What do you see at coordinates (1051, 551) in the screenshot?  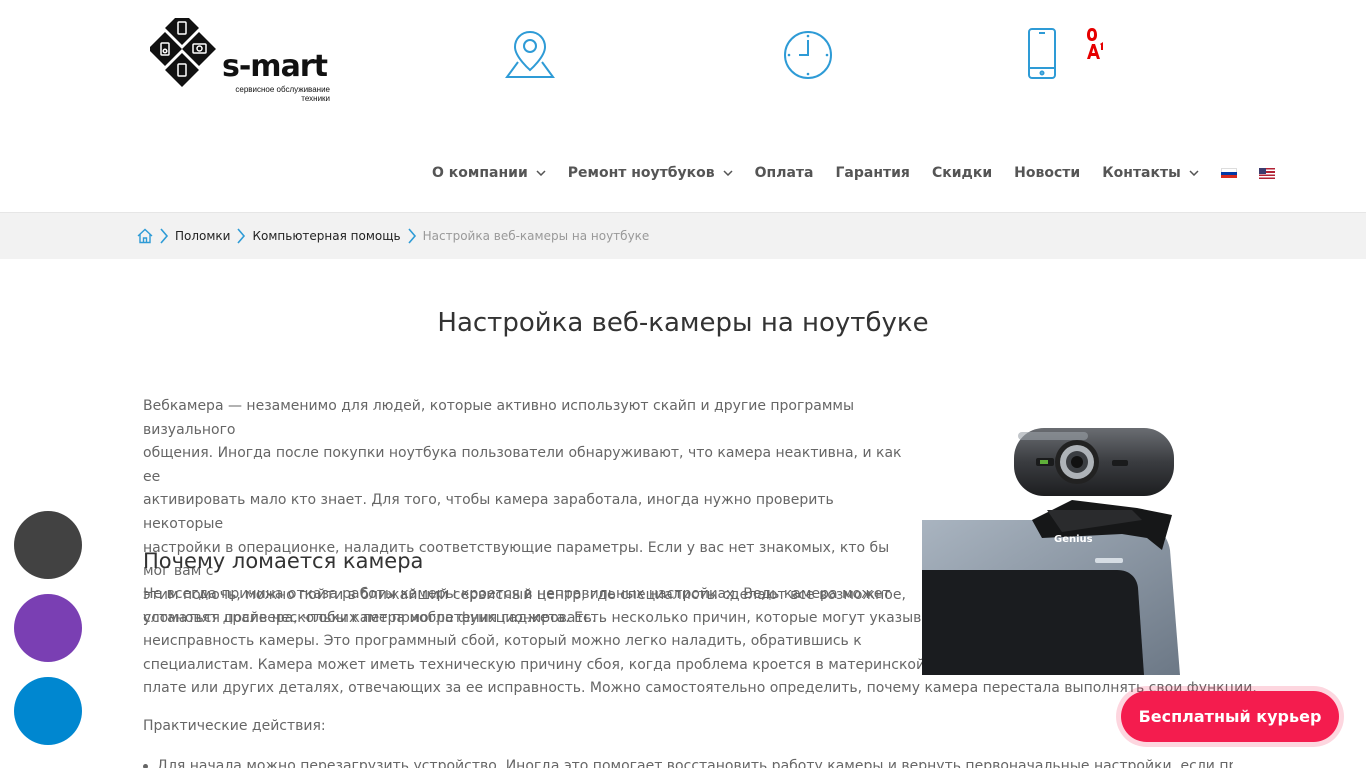 I see `webcam-image: Genius` at bounding box center [1051, 551].